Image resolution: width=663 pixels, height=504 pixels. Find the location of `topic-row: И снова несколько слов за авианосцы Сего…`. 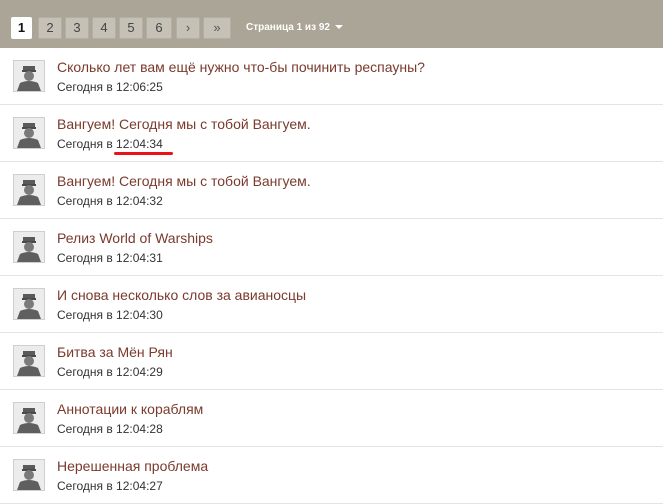

topic-row: И снова несколько слов за авианосцы Сего… is located at coordinates (331, 304).